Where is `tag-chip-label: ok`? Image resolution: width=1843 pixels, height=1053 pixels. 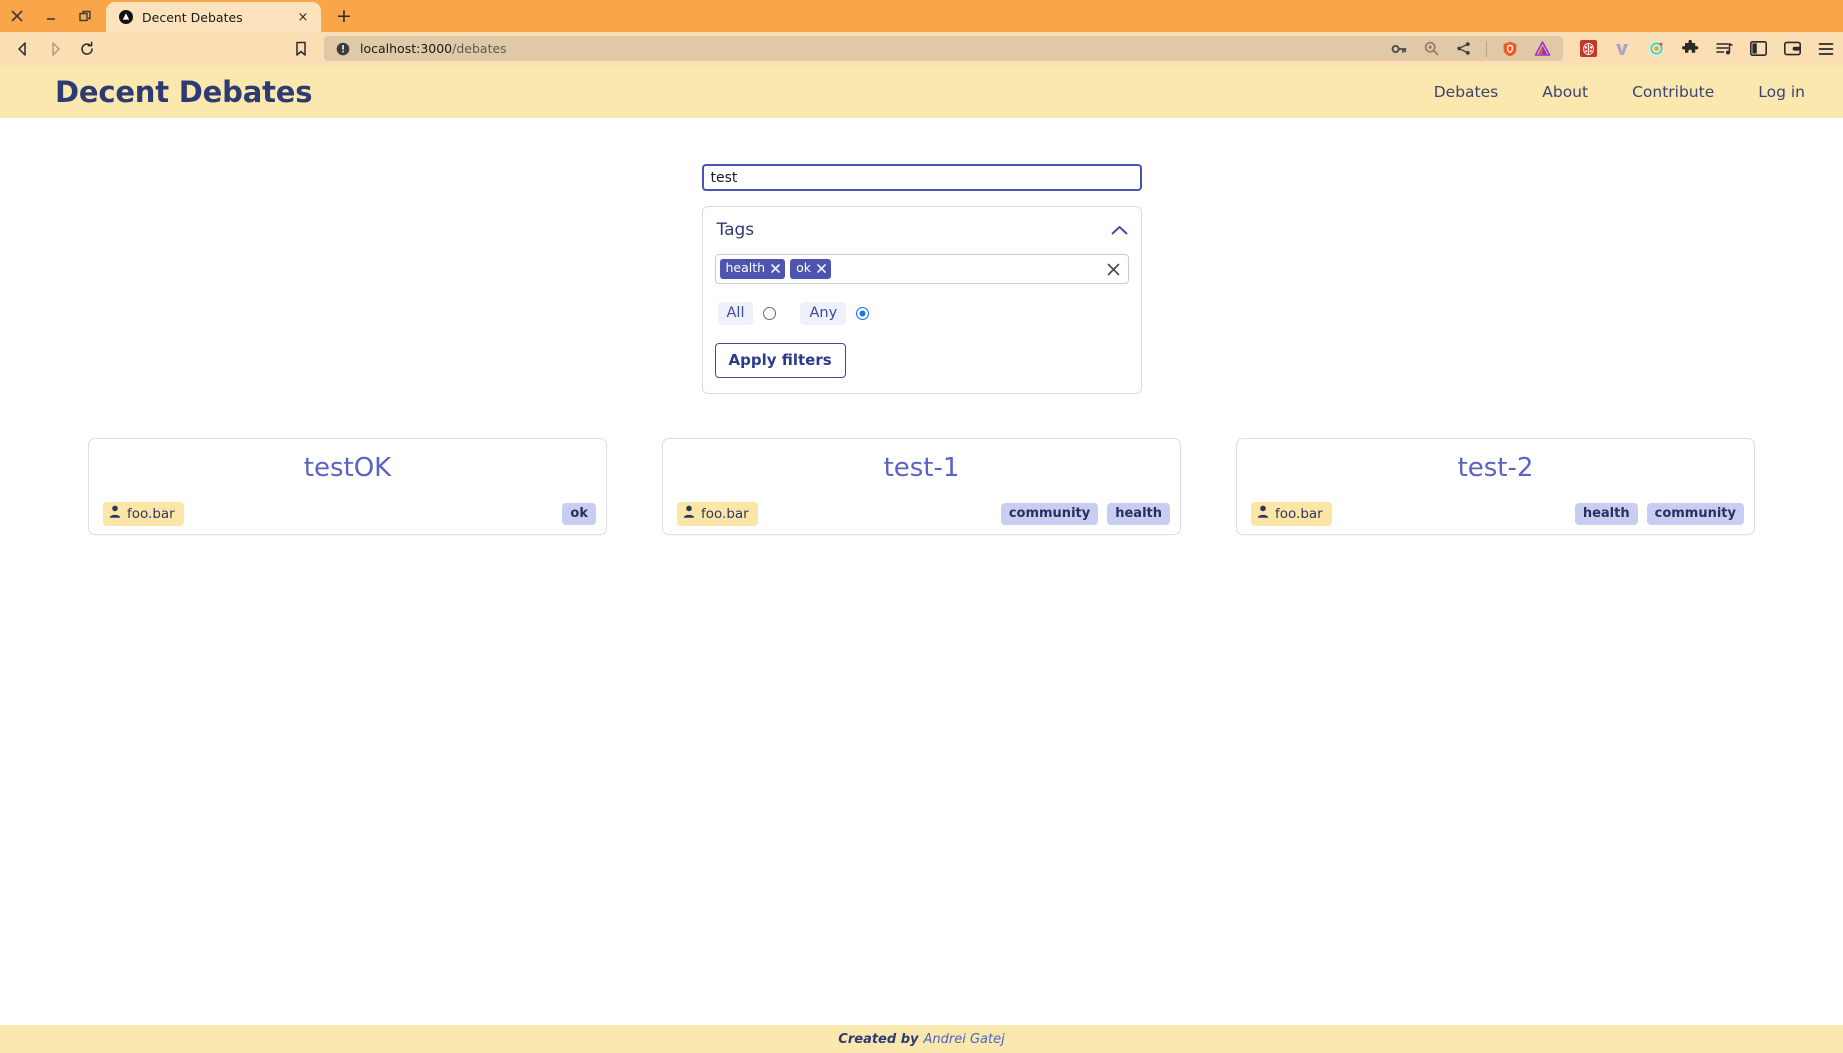 tag-chip-label: ok is located at coordinates (803, 268).